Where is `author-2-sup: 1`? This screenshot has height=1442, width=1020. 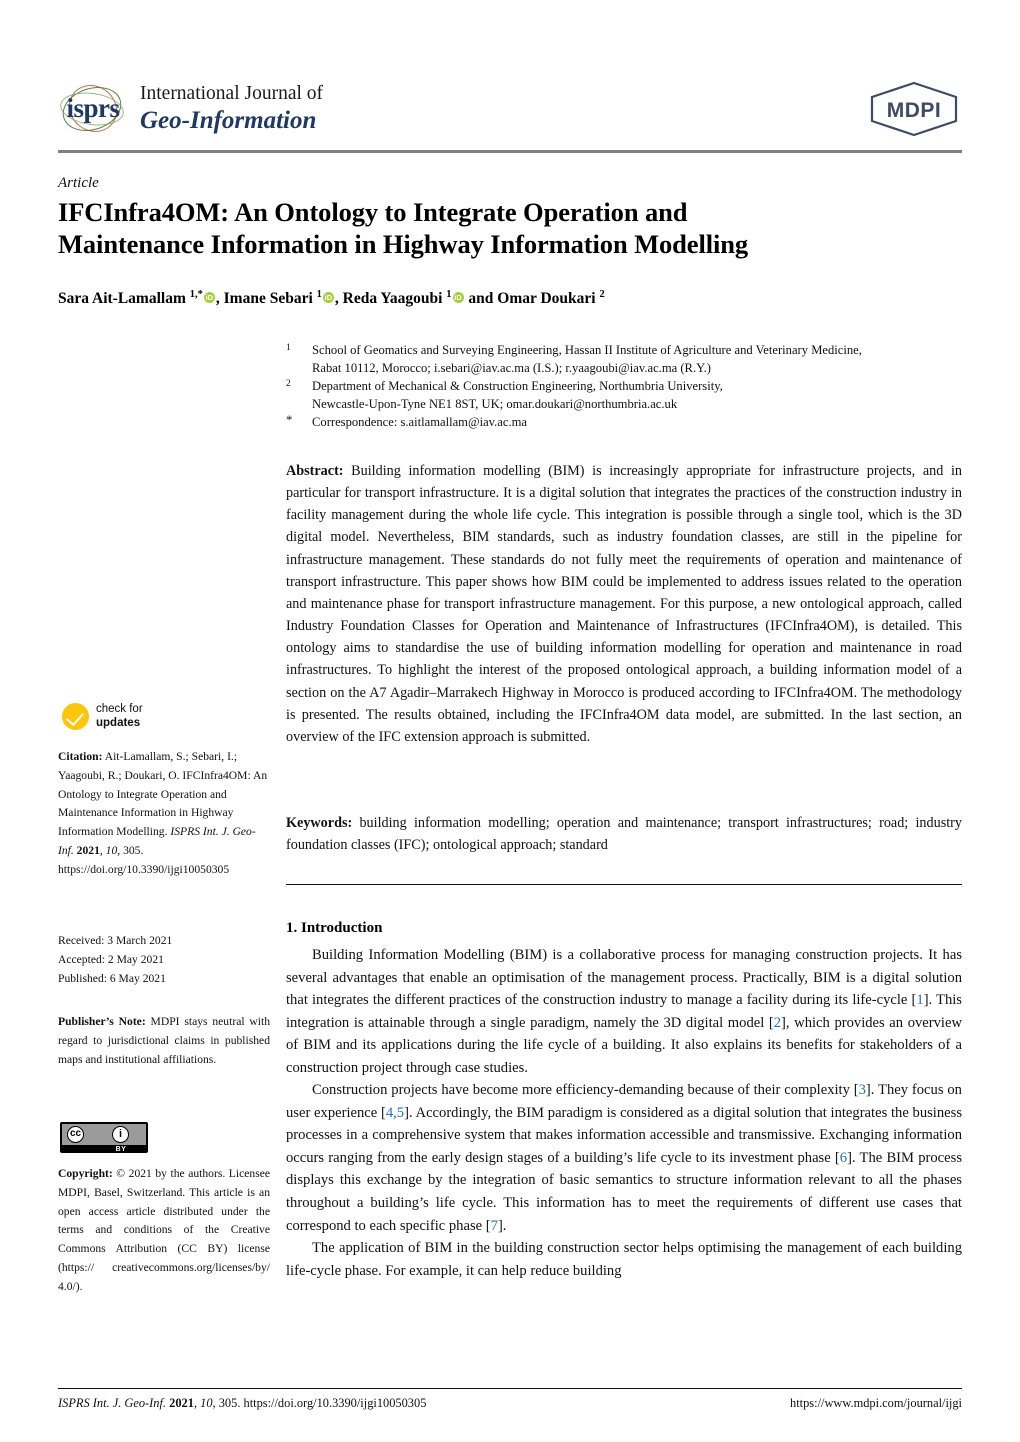 author-2-sup: 1 is located at coordinates (319, 294).